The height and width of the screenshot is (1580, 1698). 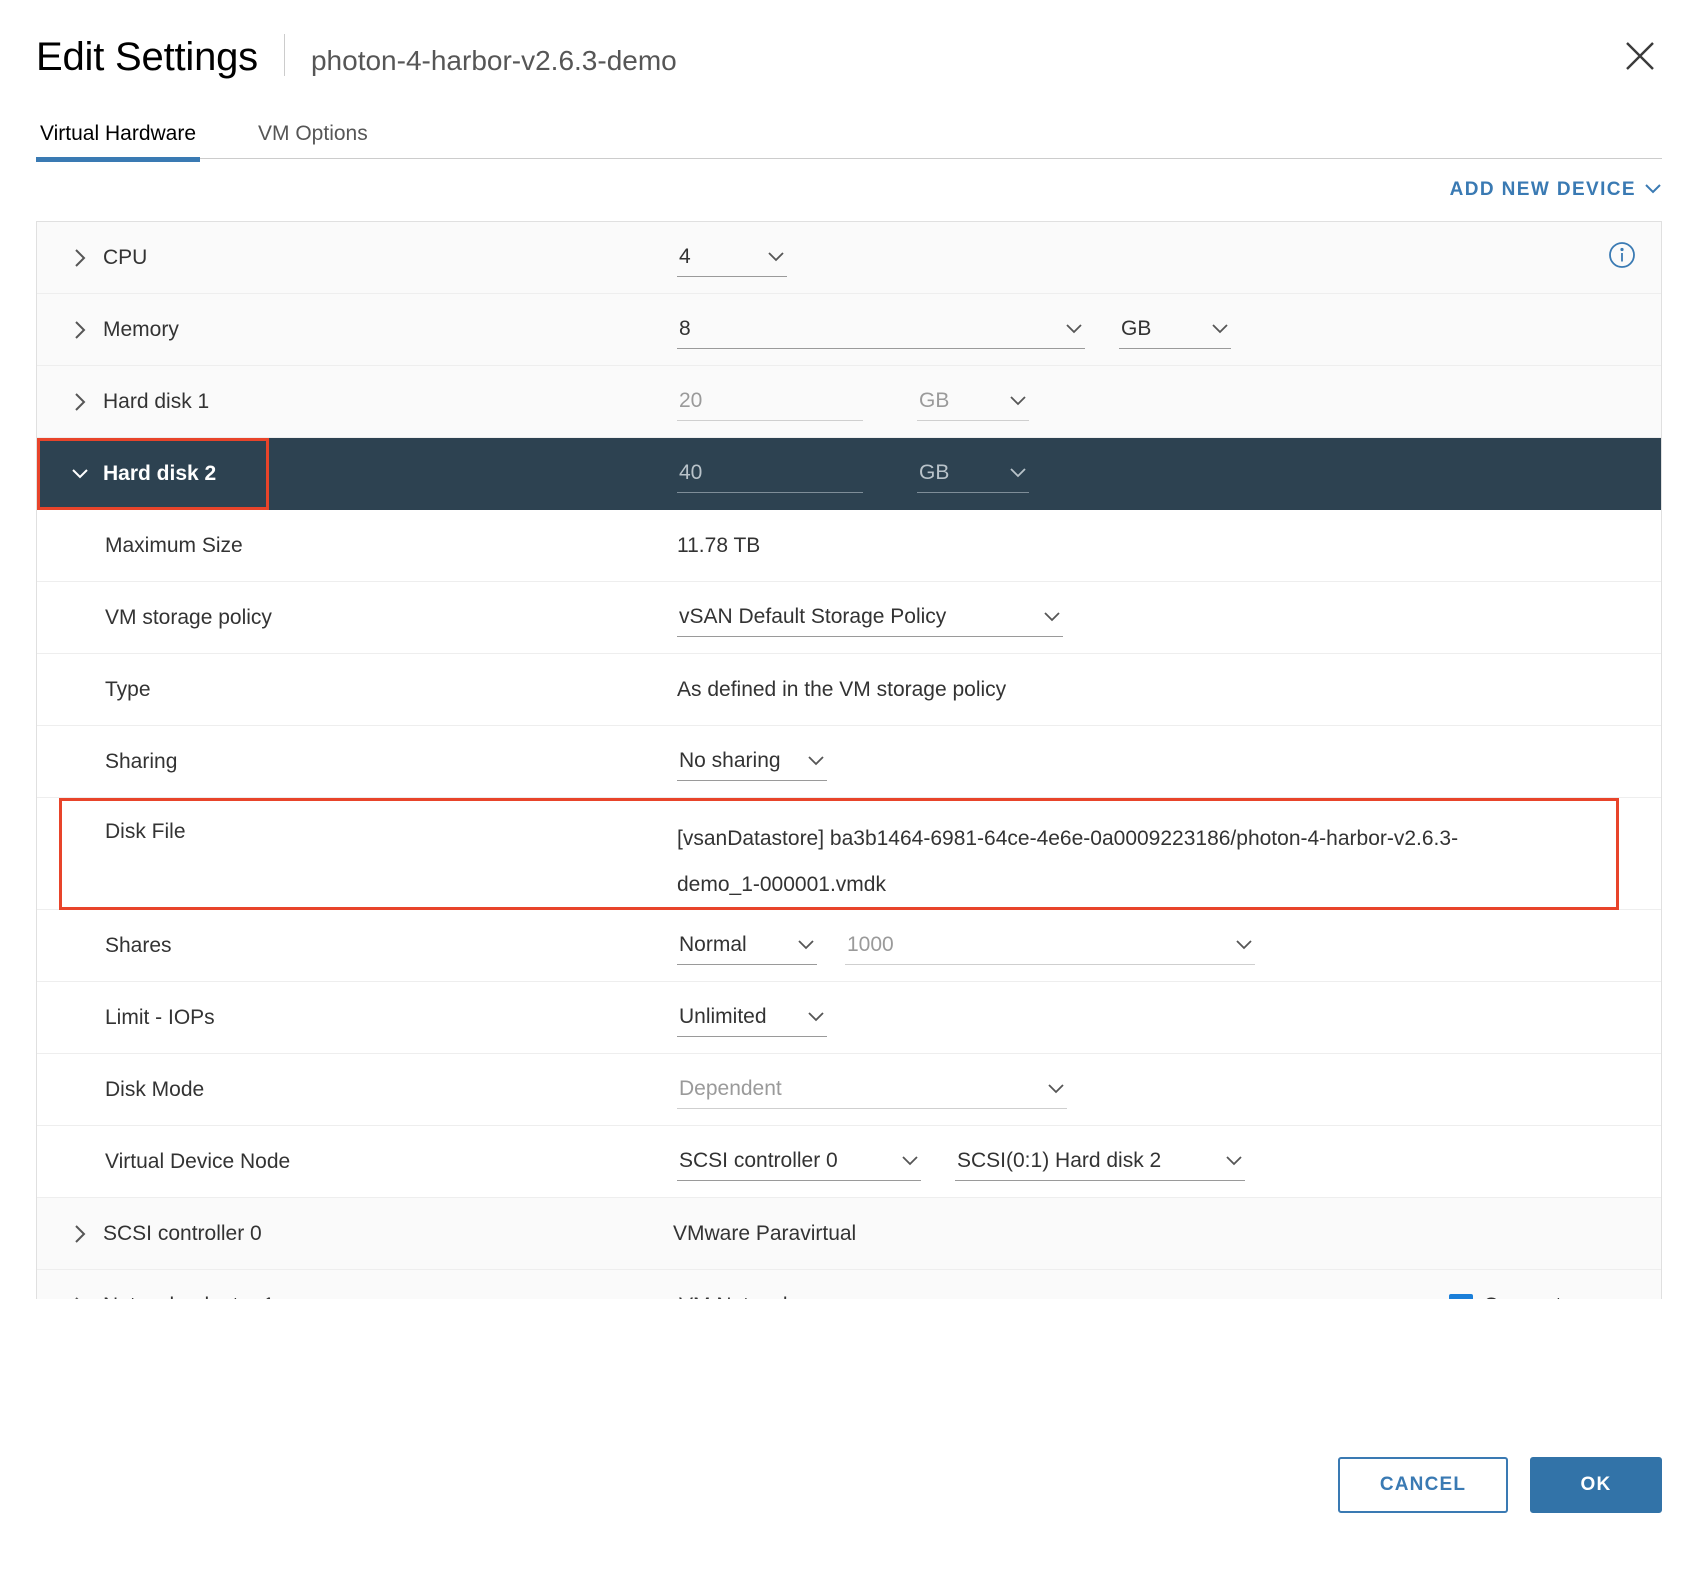 I want to click on table-row-cpu: CPU 4, so click(x=849, y=258).